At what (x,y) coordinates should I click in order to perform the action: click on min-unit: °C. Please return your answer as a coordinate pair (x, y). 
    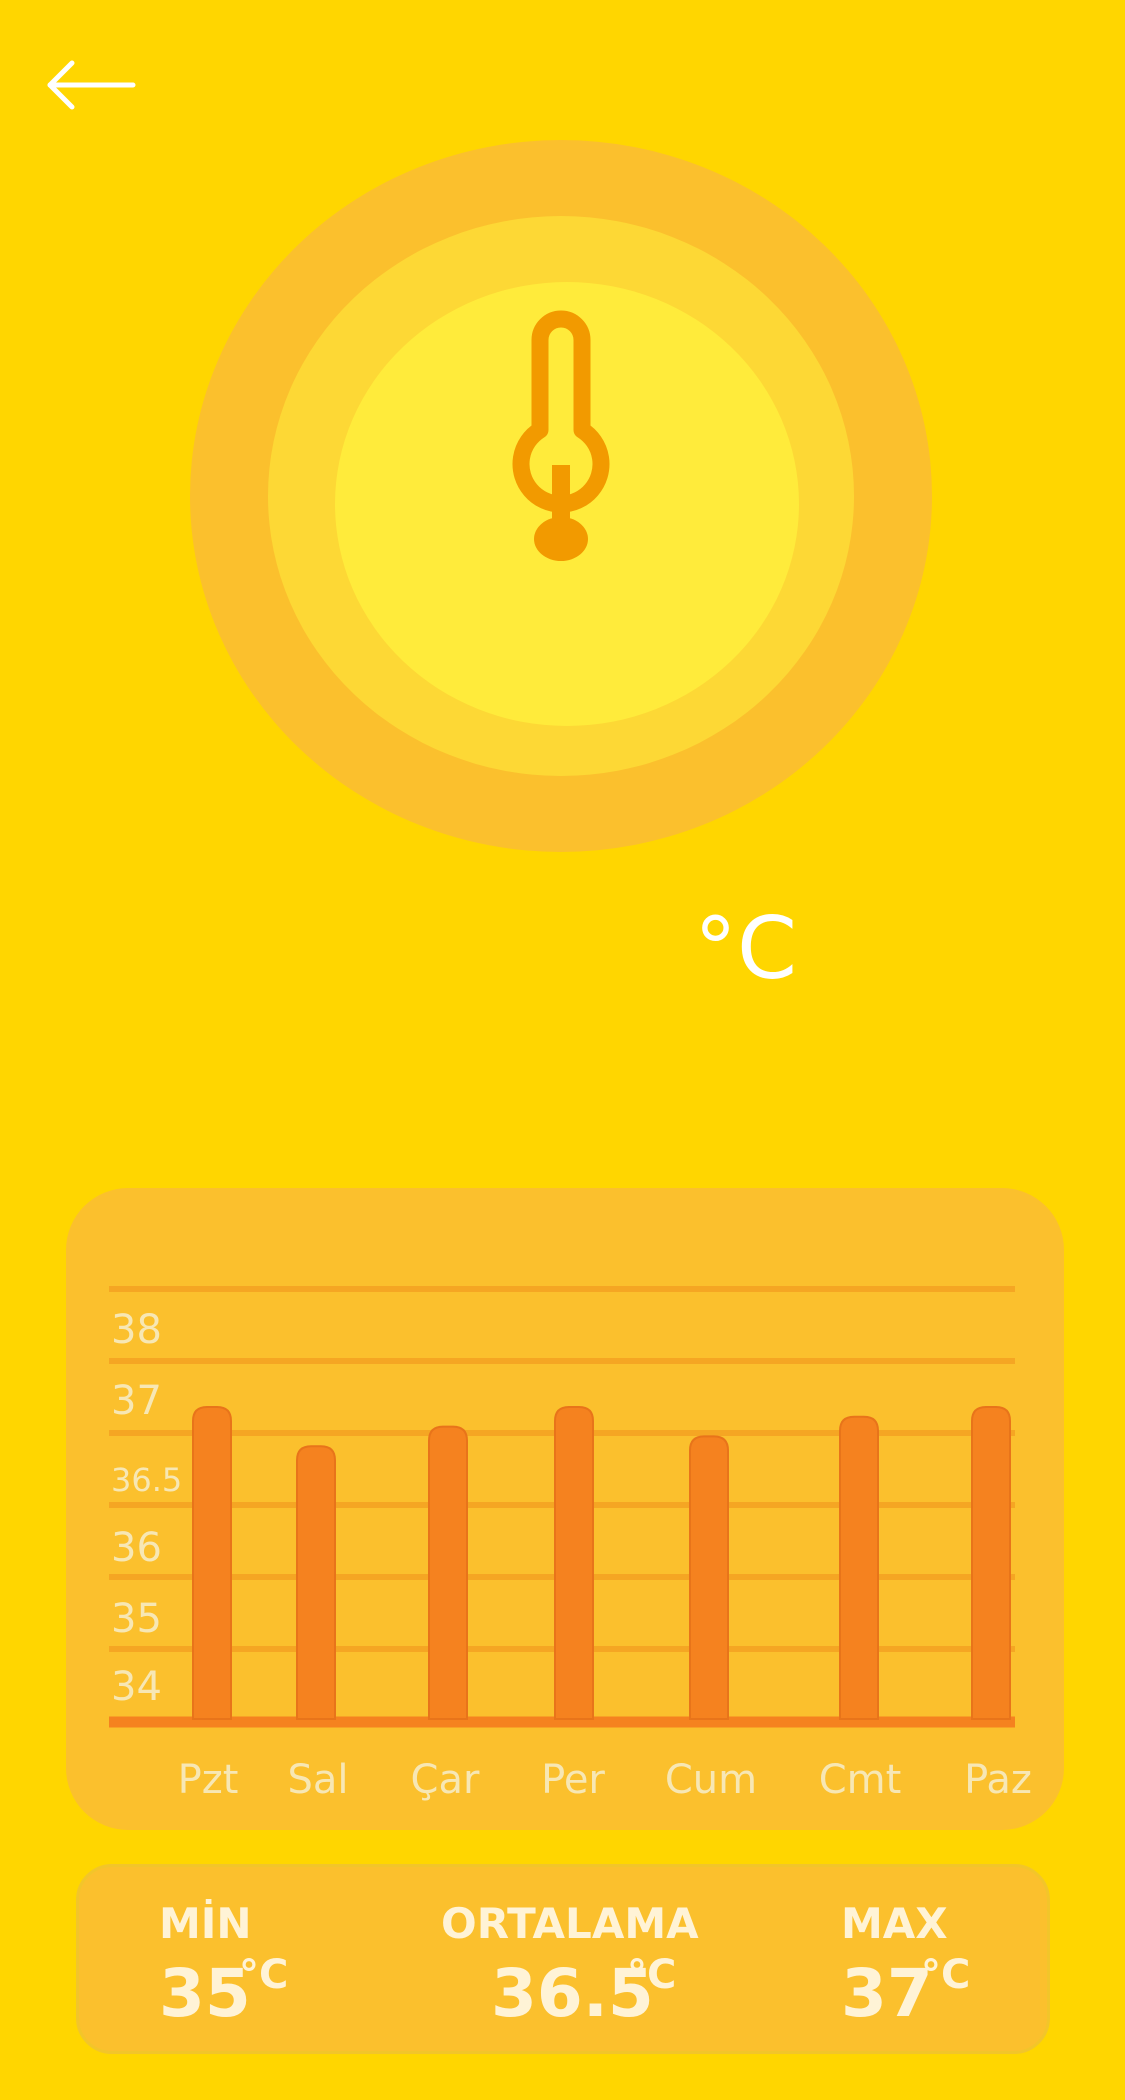
    Looking at the image, I should click on (264, 1975).